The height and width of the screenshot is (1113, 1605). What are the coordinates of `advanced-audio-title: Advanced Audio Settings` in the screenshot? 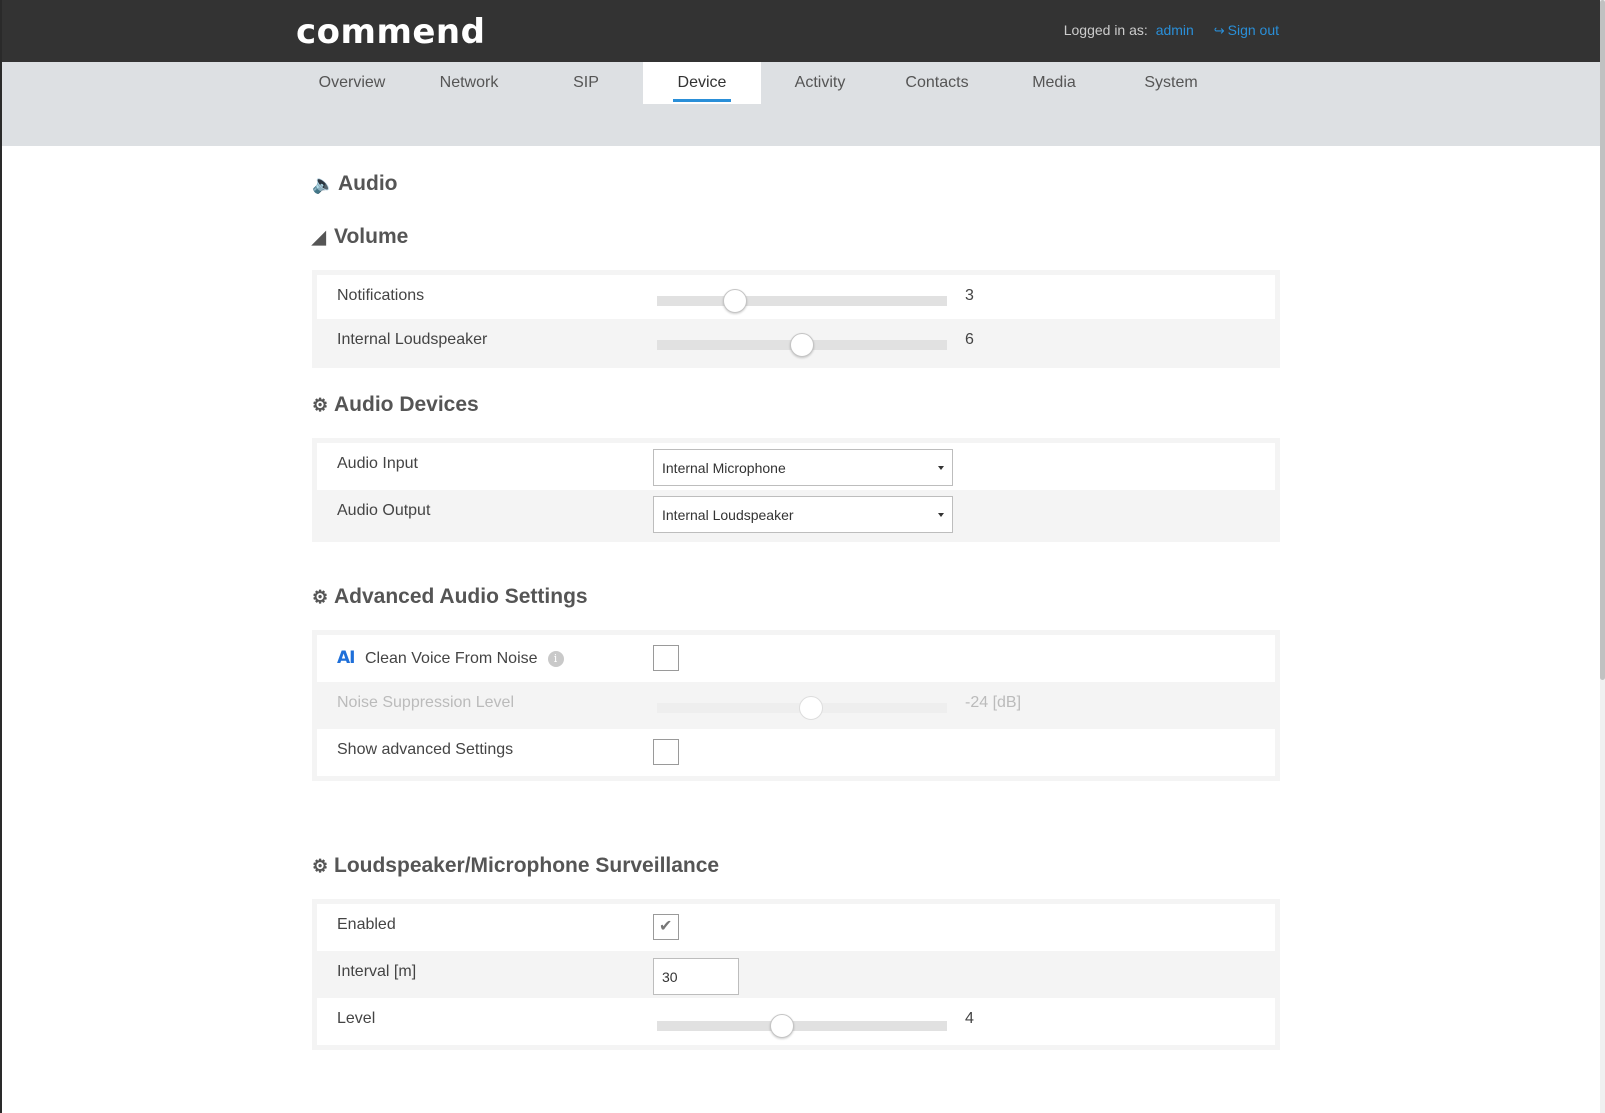 It's located at (461, 596).